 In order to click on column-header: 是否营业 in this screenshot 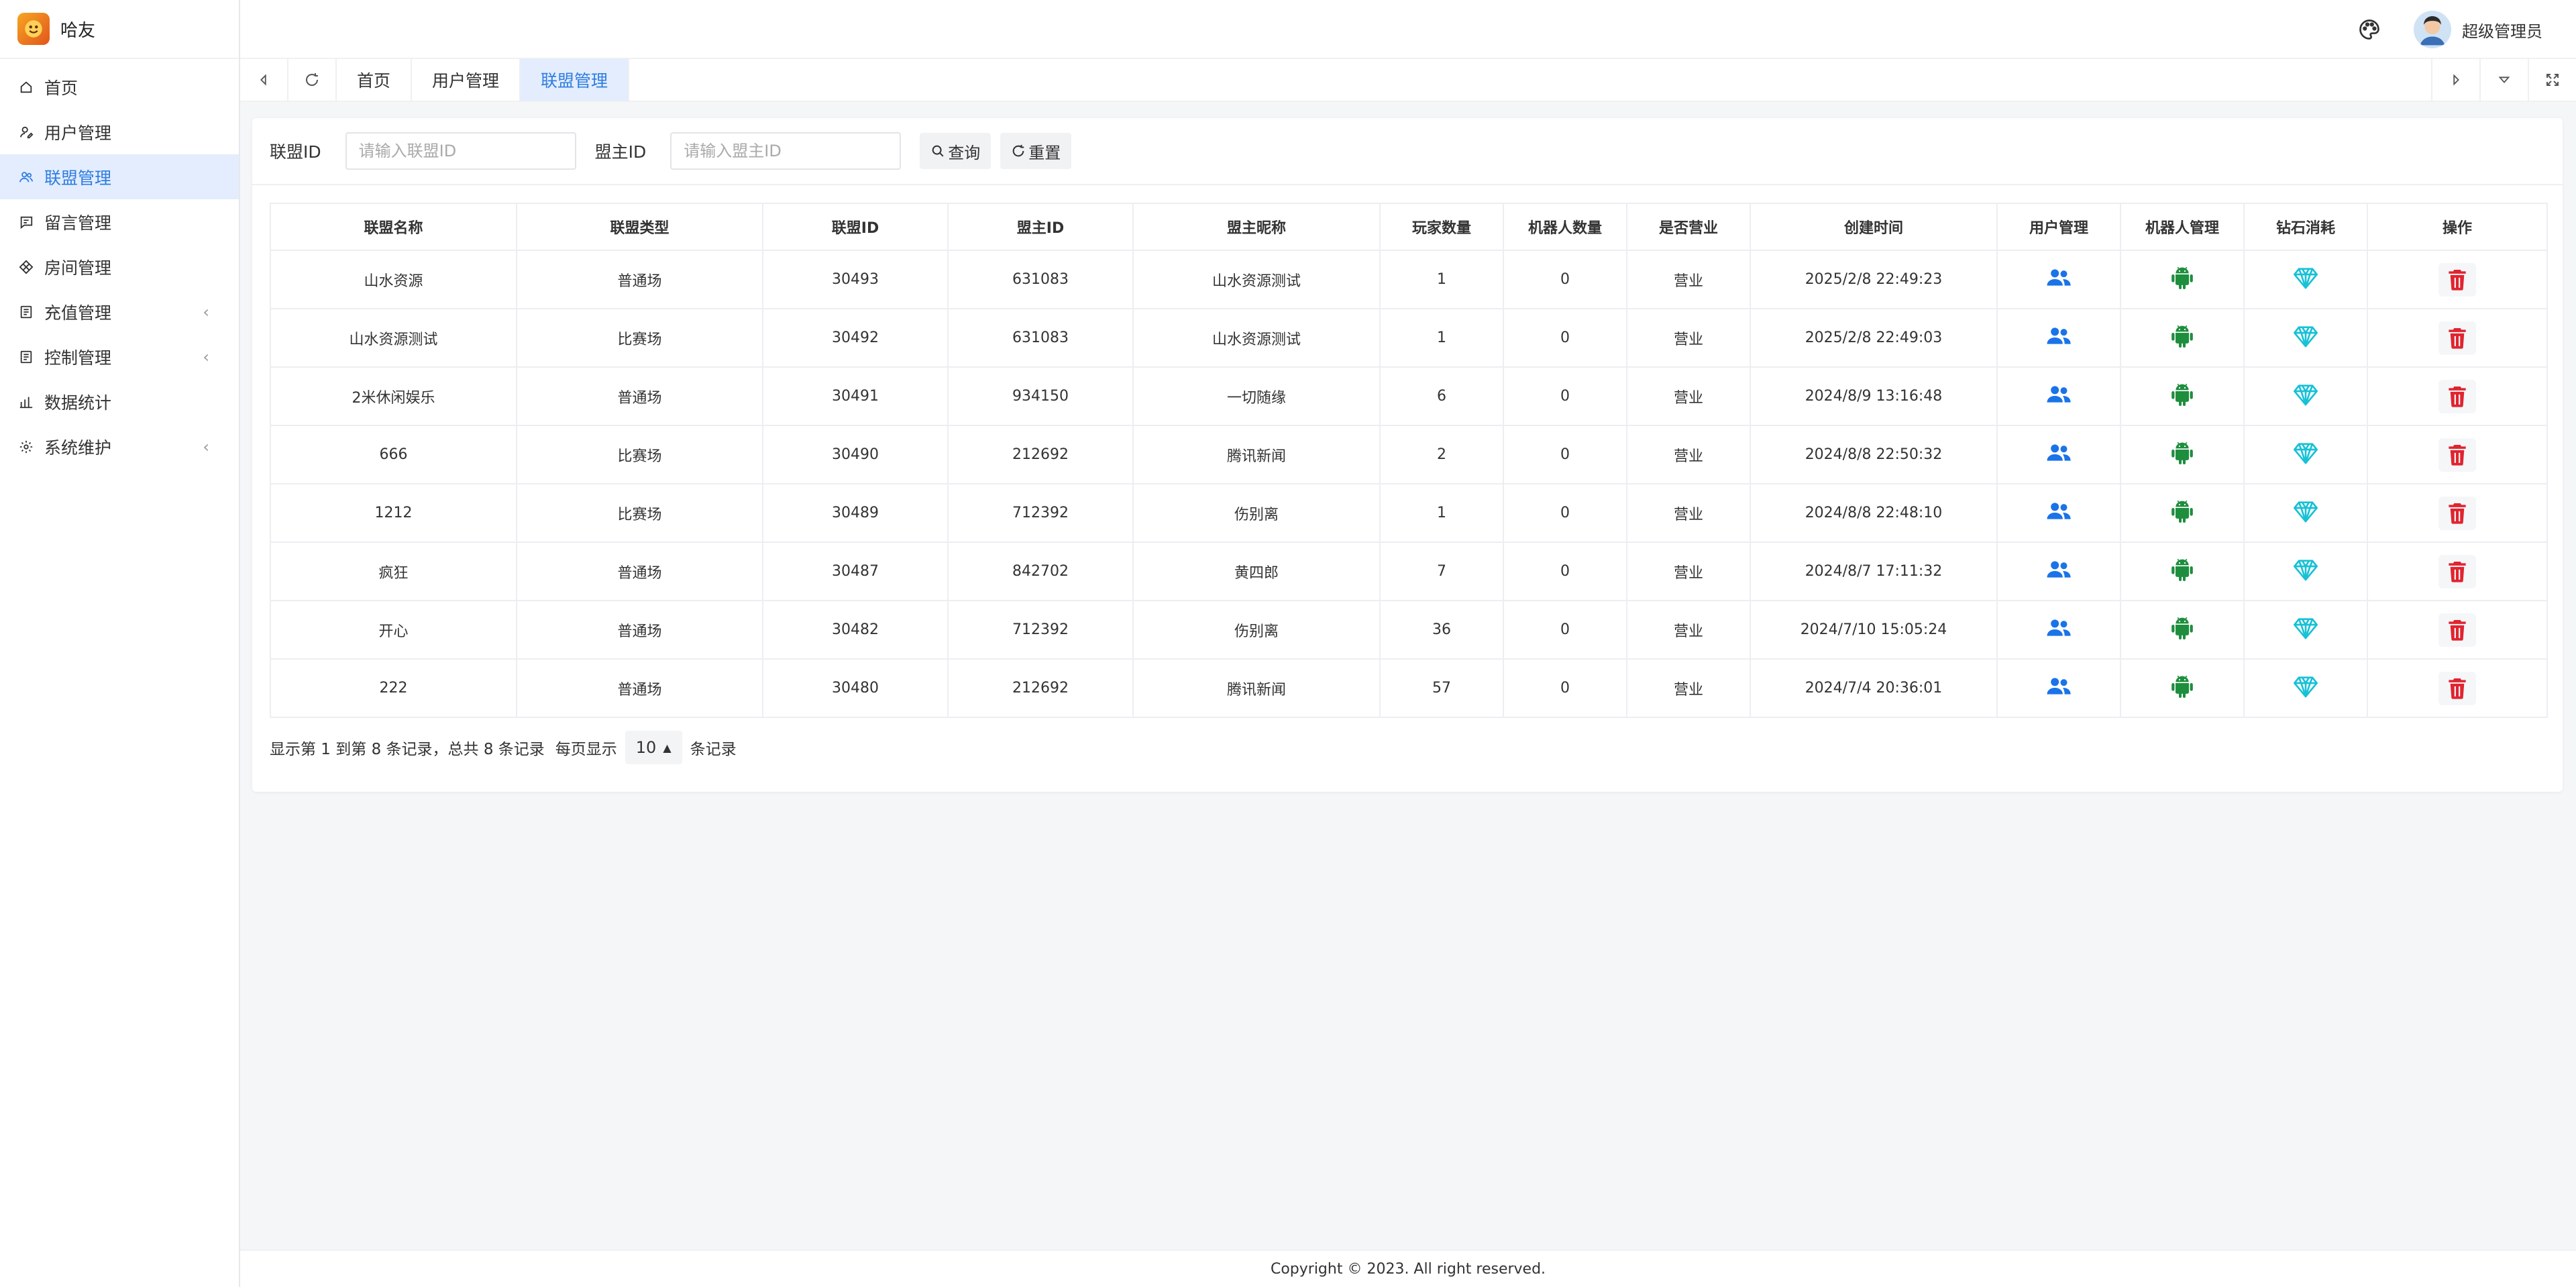, I will do `click(1688, 227)`.